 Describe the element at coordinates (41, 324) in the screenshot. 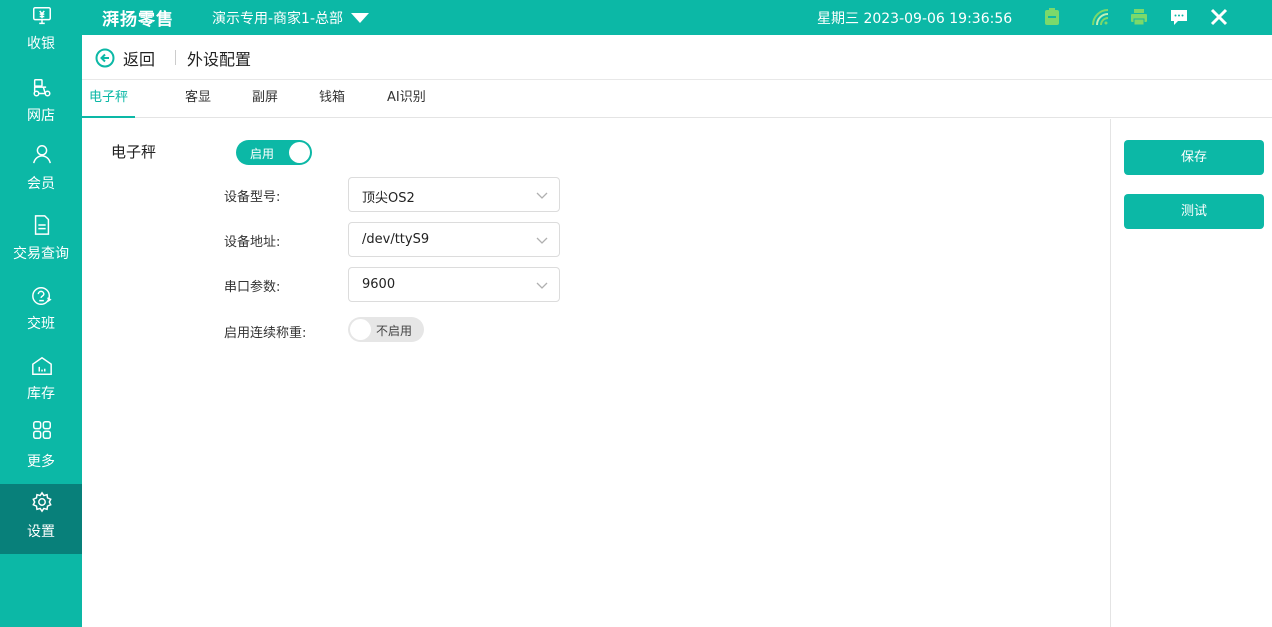

I see `sidebar-item-label: 交班` at that location.